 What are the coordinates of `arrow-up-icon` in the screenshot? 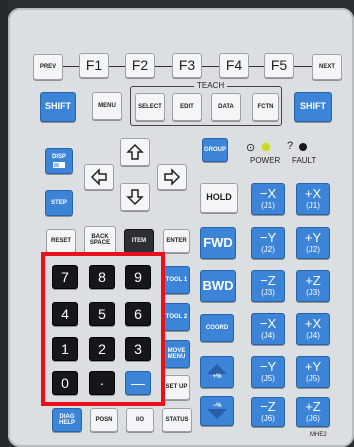 It's located at (135, 151).